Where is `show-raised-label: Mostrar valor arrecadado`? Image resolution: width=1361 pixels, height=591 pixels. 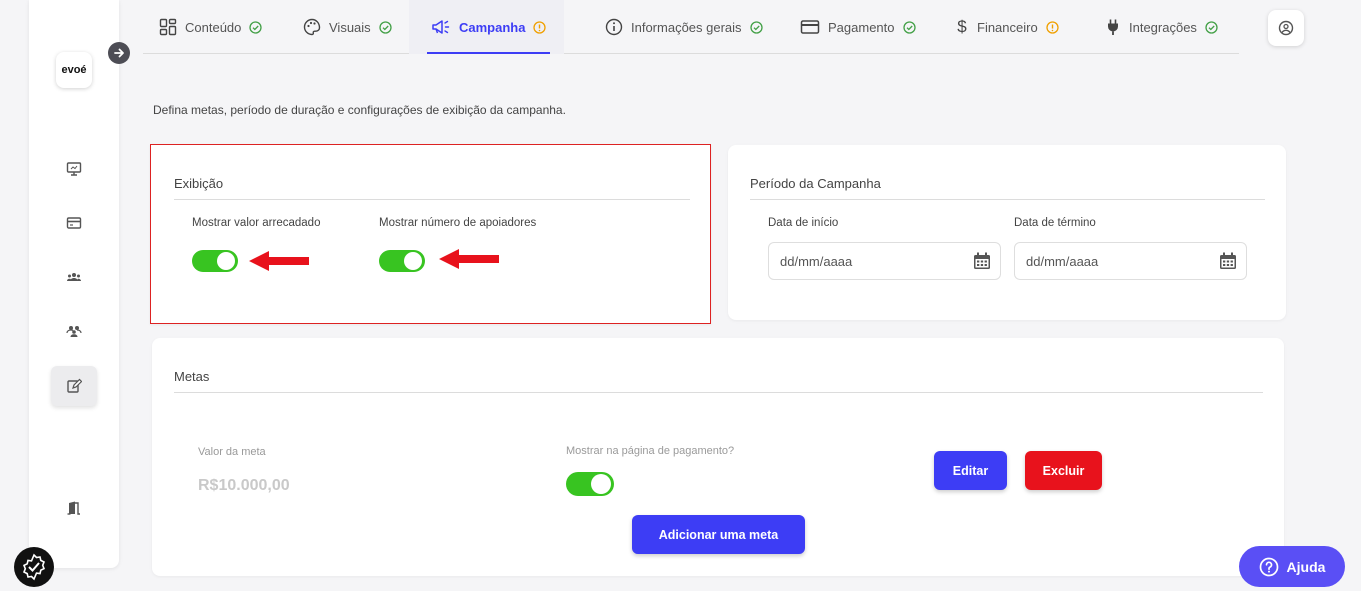 show-raised-label: Mostrar valor arrecadado is located at coordinates (256, 223).